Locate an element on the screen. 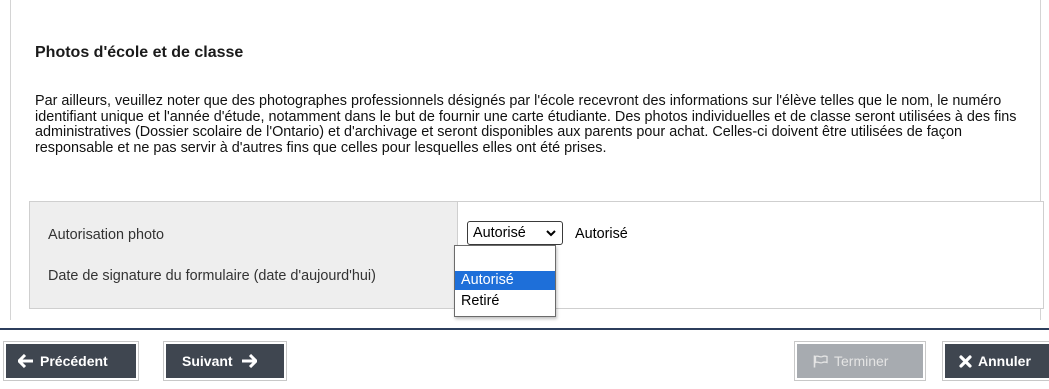  next-button: Suivant is located at coordinates (225, 361).